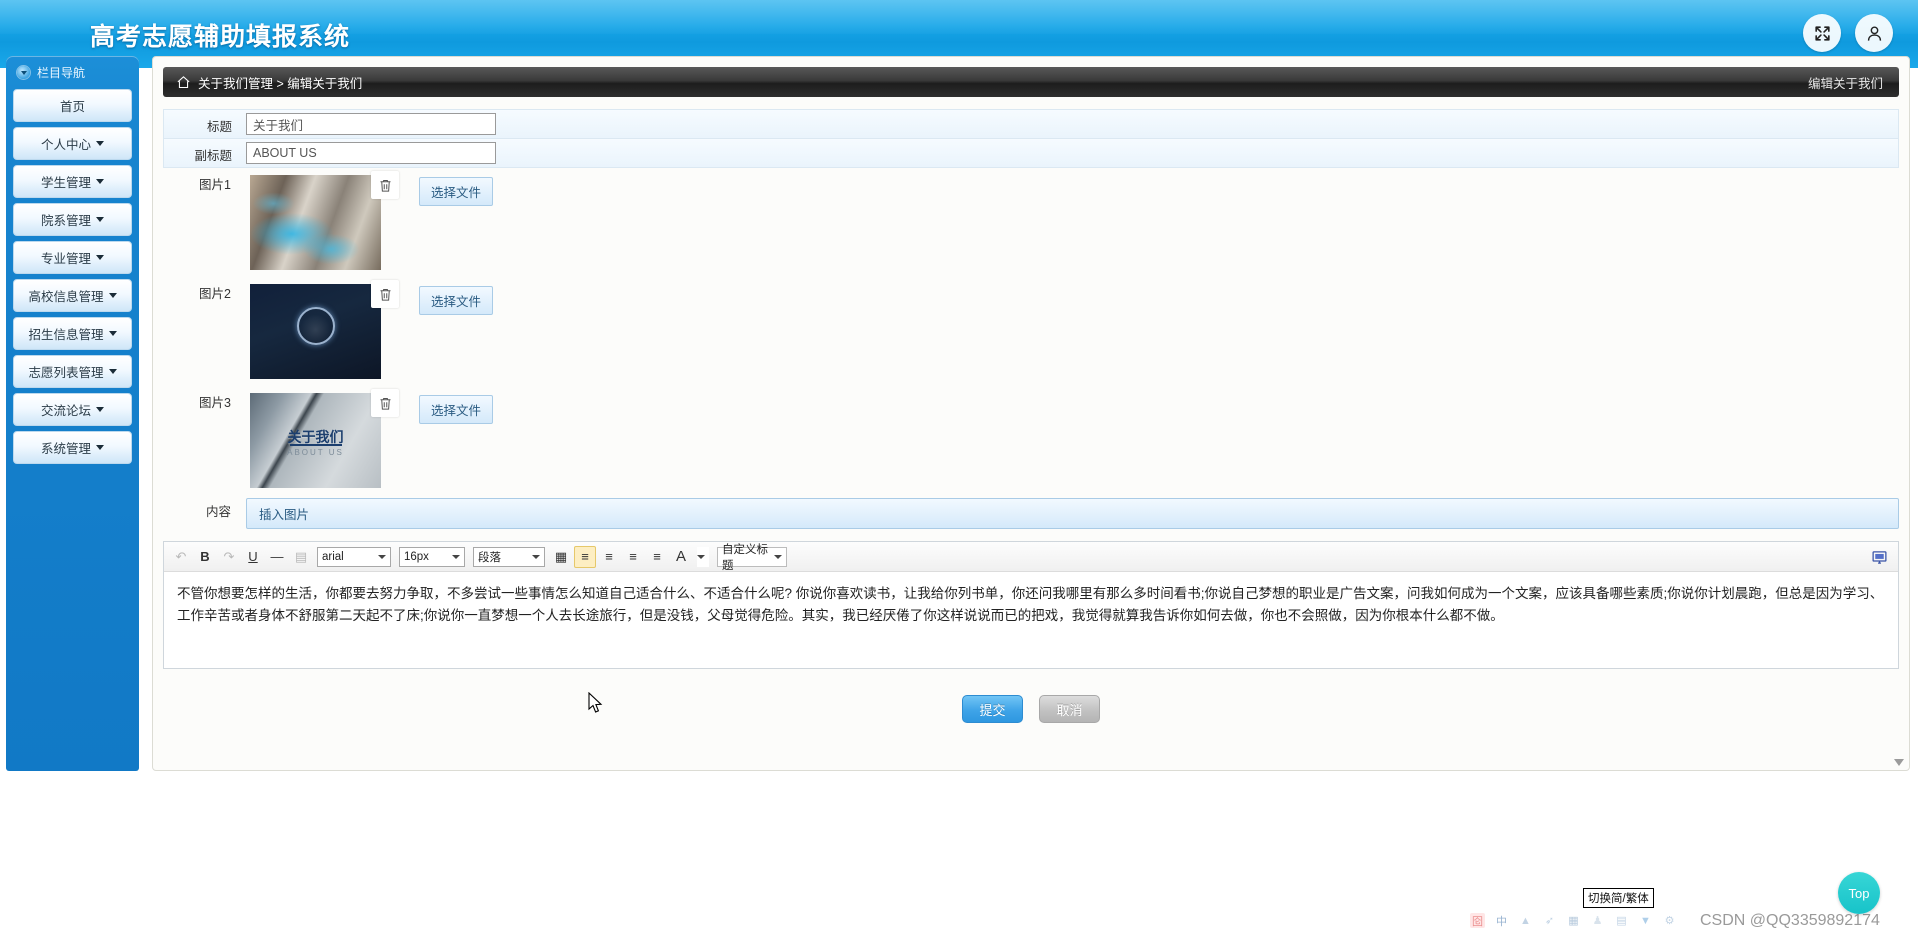  What do you see at coordinates (385, 294) in the screenshot?
I see `image2-delete-icon` at bounding box center [385, 294].